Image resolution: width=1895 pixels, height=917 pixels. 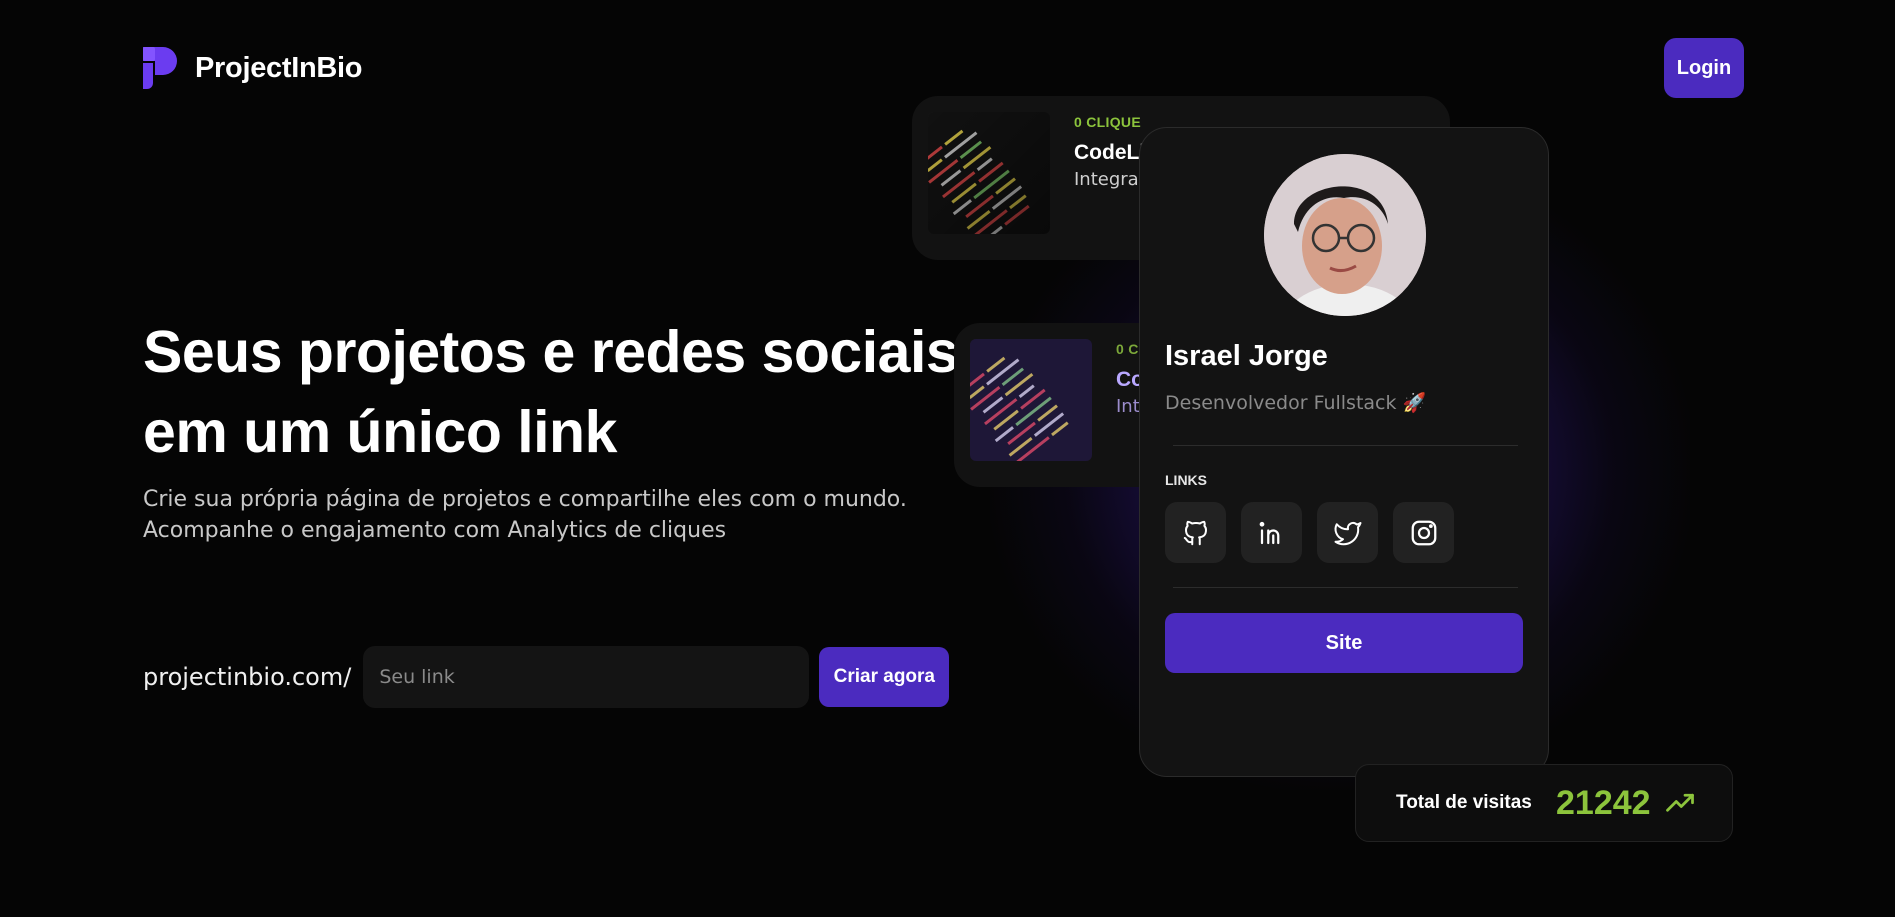 I want to click on brand-logo: ProjectInBio, so click(x=253, y=68).